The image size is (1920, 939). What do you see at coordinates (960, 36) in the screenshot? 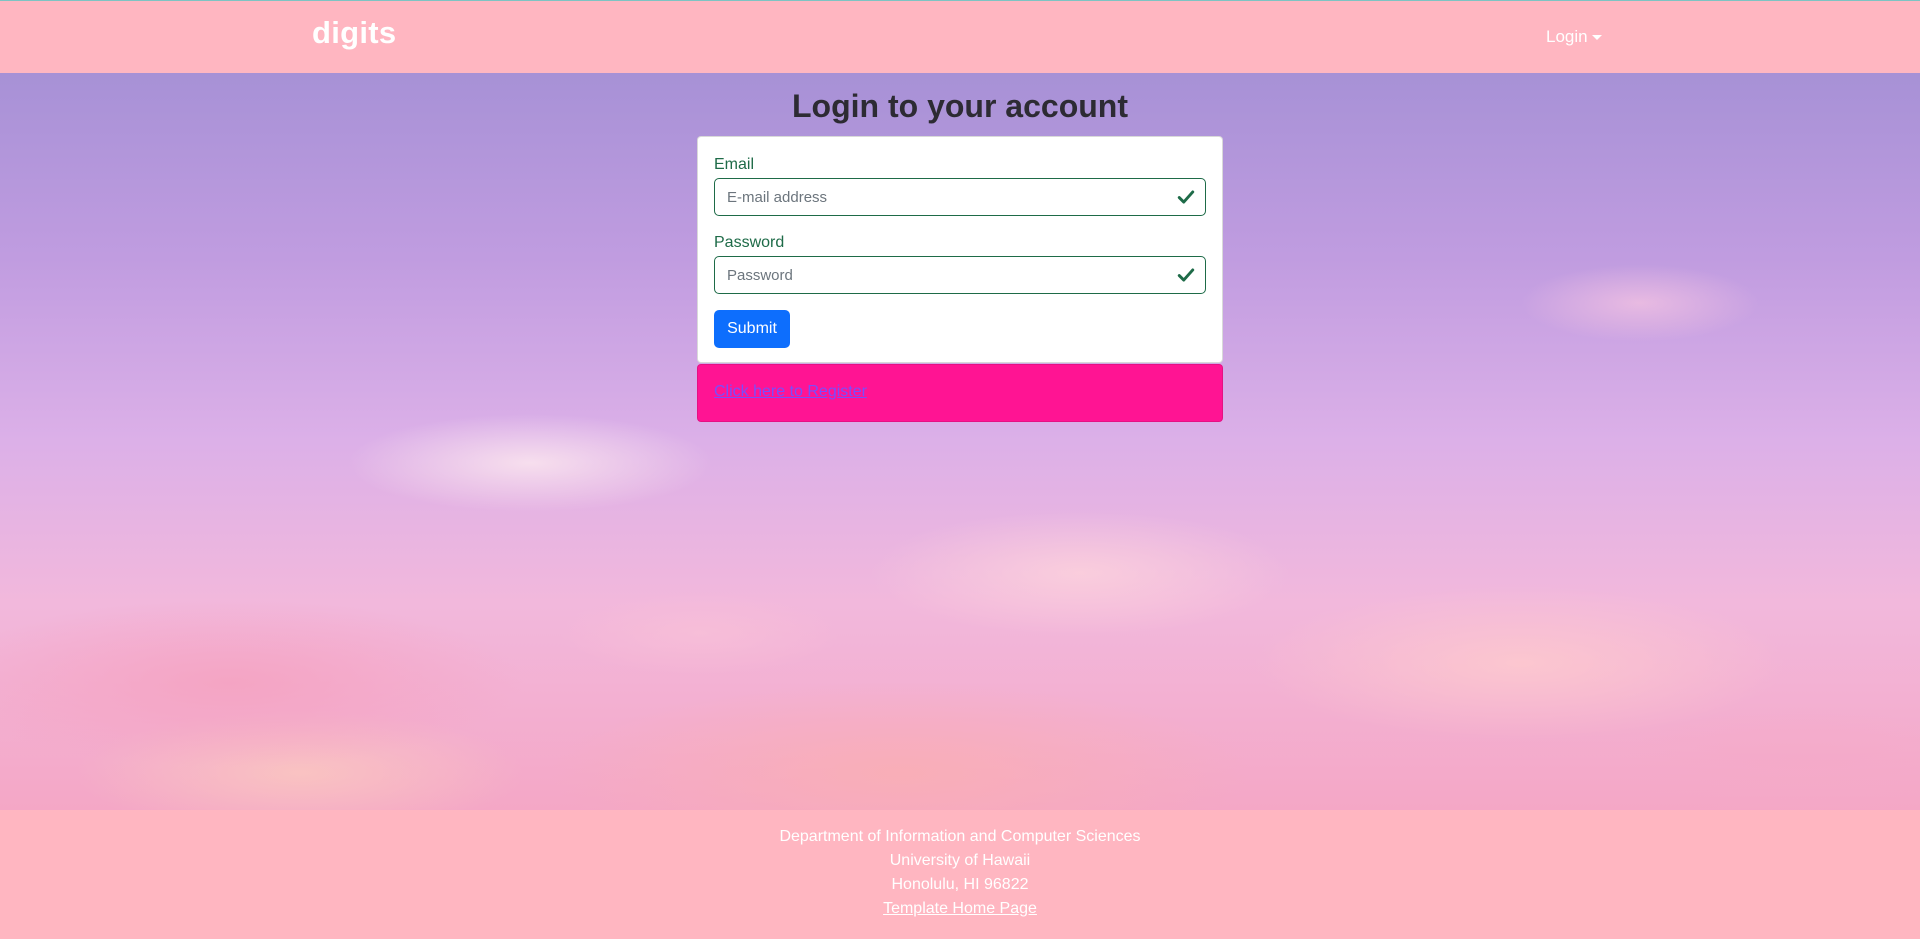
I see `navbar: digits Login` at bounding box center [960, 36].